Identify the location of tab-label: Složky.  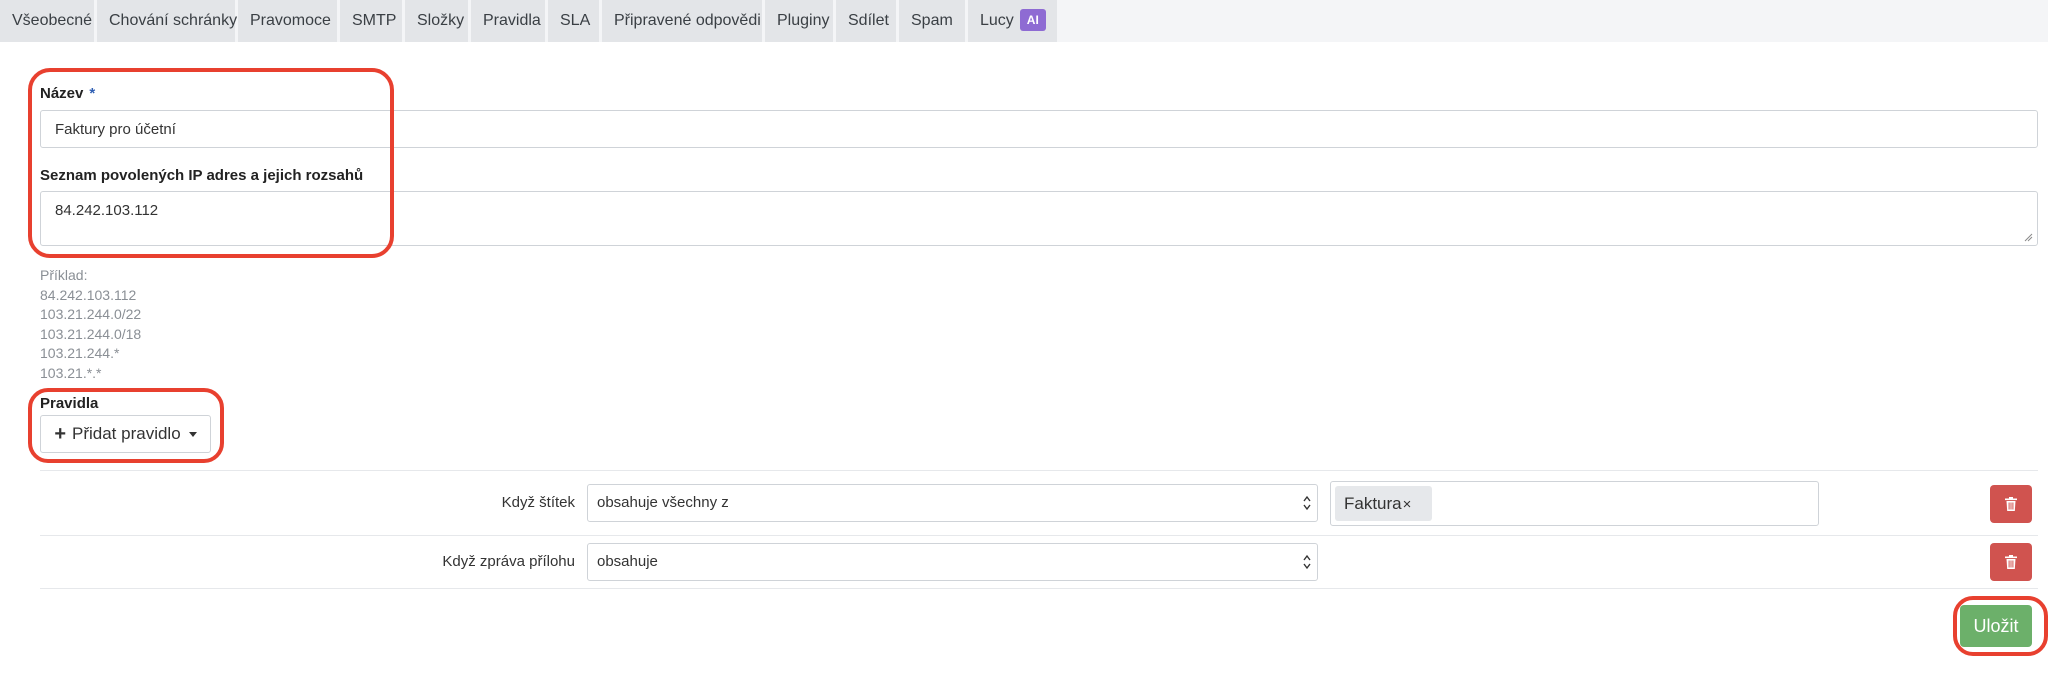
(441, 20).